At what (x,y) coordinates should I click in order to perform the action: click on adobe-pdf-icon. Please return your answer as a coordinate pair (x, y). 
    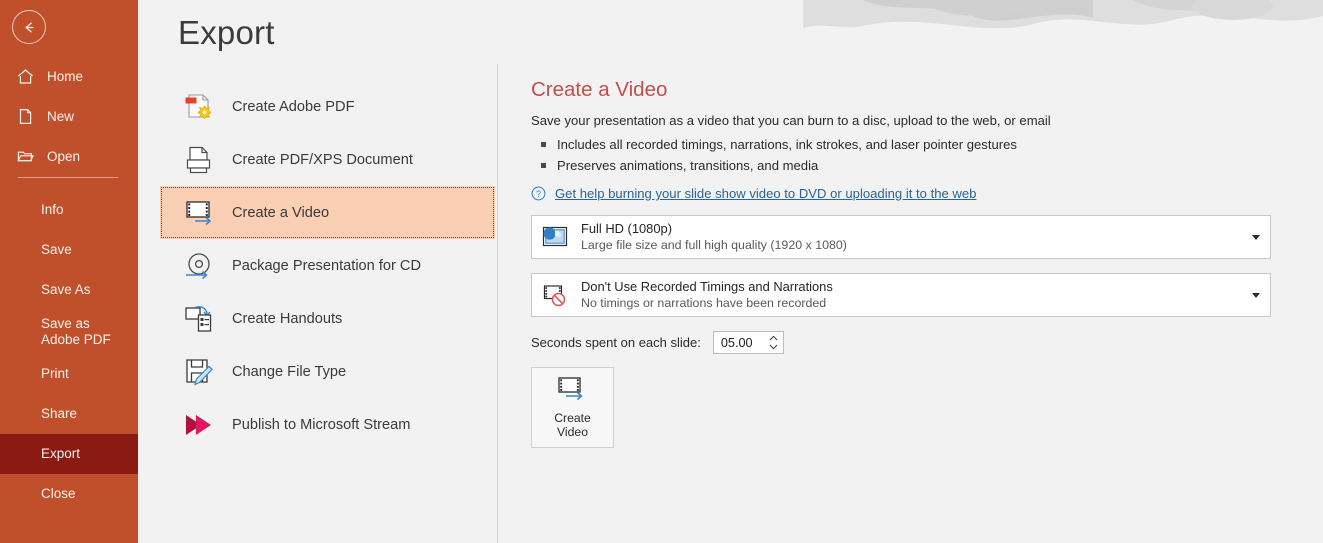
    Looking at the image, I should click on (198, 106).